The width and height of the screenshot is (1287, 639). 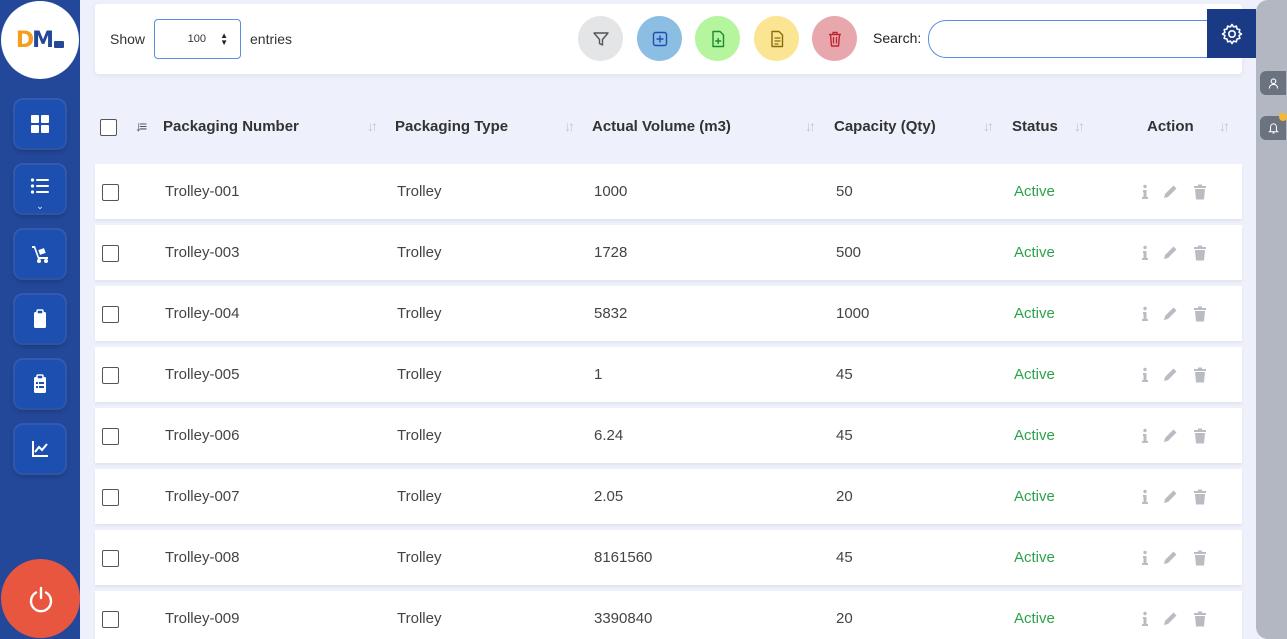 I want to click on sidebar-item-list: ⌄, so click(x=40, y=189).